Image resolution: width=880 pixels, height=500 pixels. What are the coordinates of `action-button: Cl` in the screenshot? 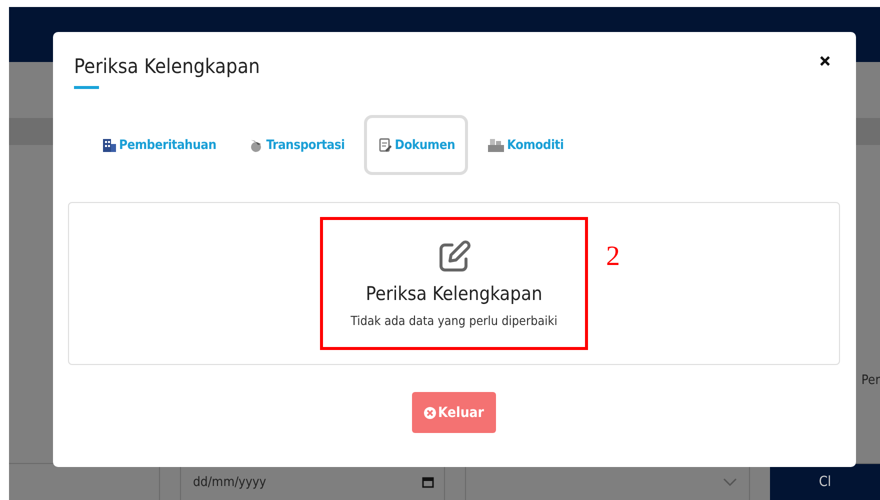 It's located at (825, 482).